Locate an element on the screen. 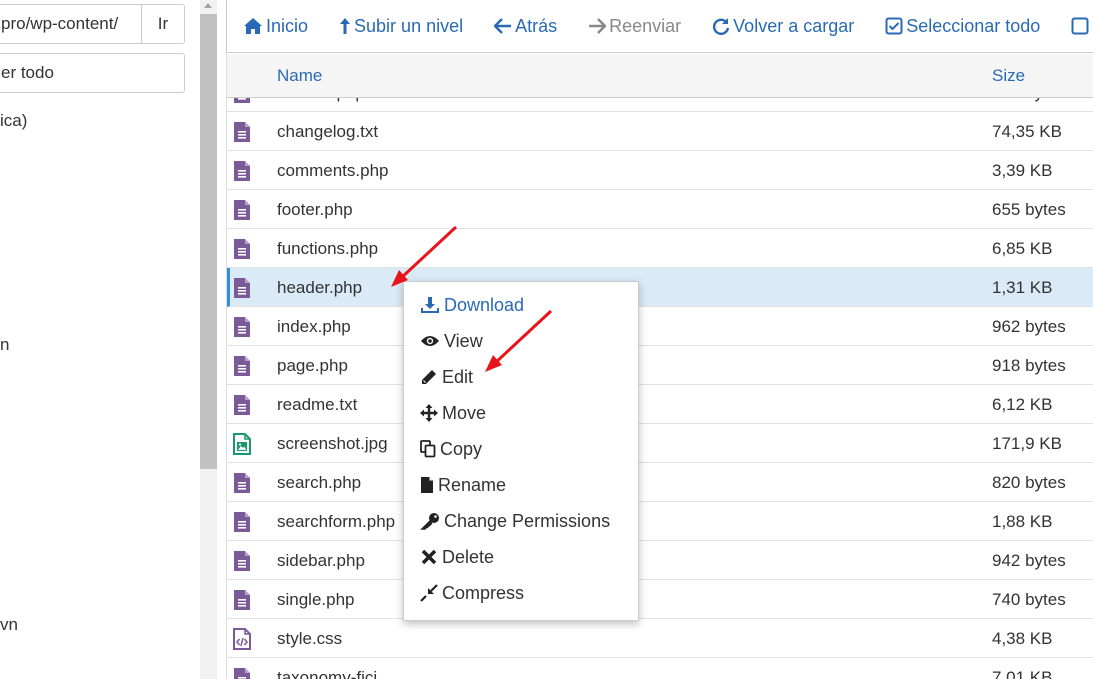  select-all-button: Seleccionar todo is located at coordinates (962, 26).